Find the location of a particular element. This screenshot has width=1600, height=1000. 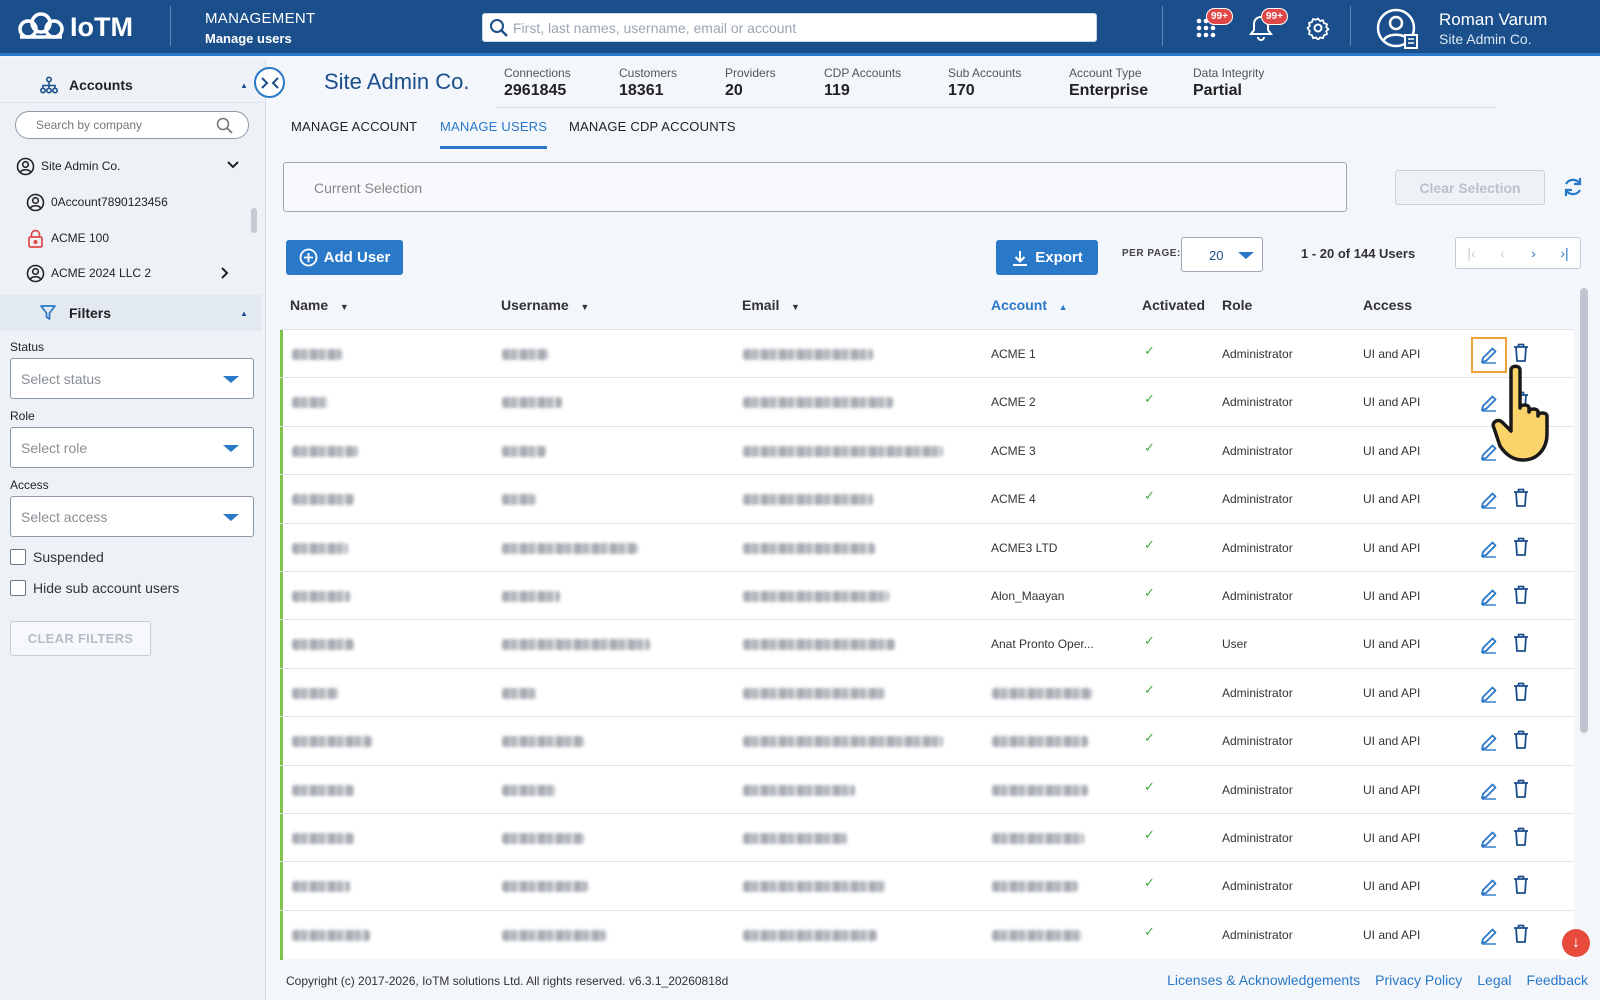

filters-section-header: Filters ▲ is located at coordinates (131, 313).